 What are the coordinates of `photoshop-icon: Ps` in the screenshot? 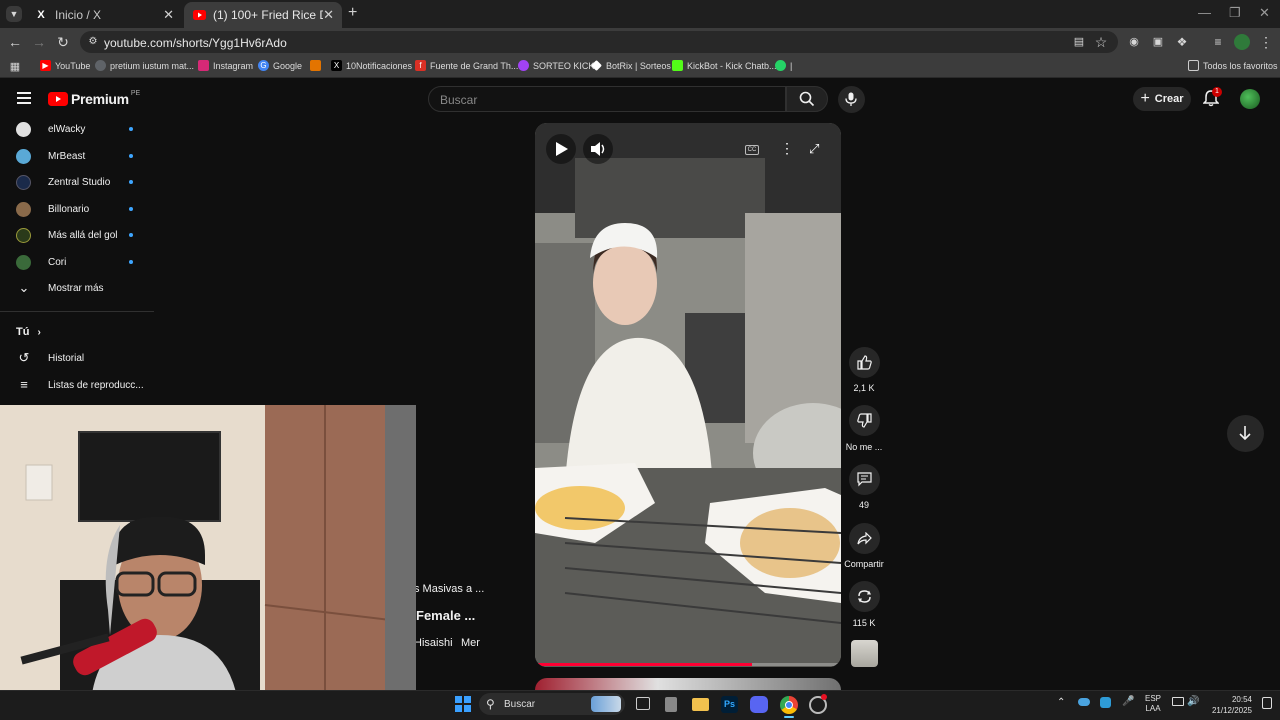 It's located at (729, 704).